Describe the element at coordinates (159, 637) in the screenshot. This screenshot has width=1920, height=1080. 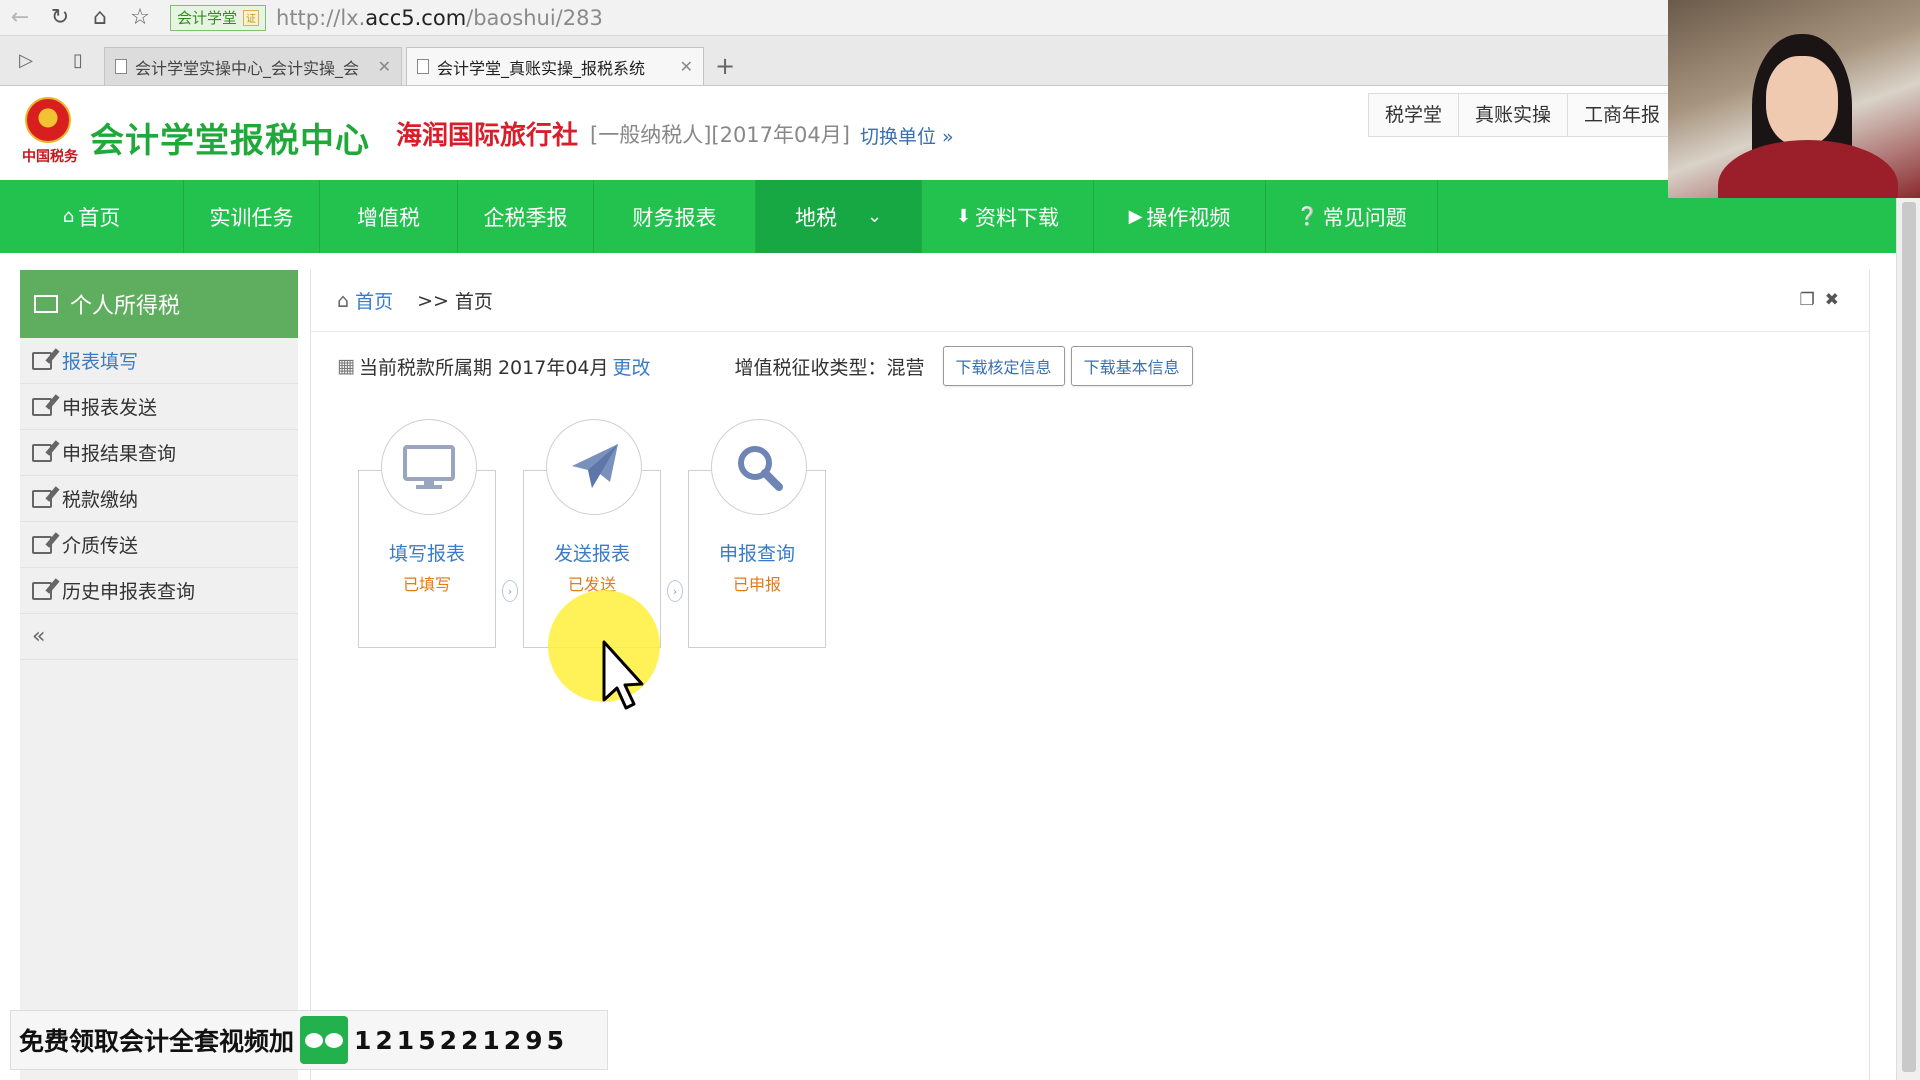
I see `sidebar-collapse-button: «` at that location.